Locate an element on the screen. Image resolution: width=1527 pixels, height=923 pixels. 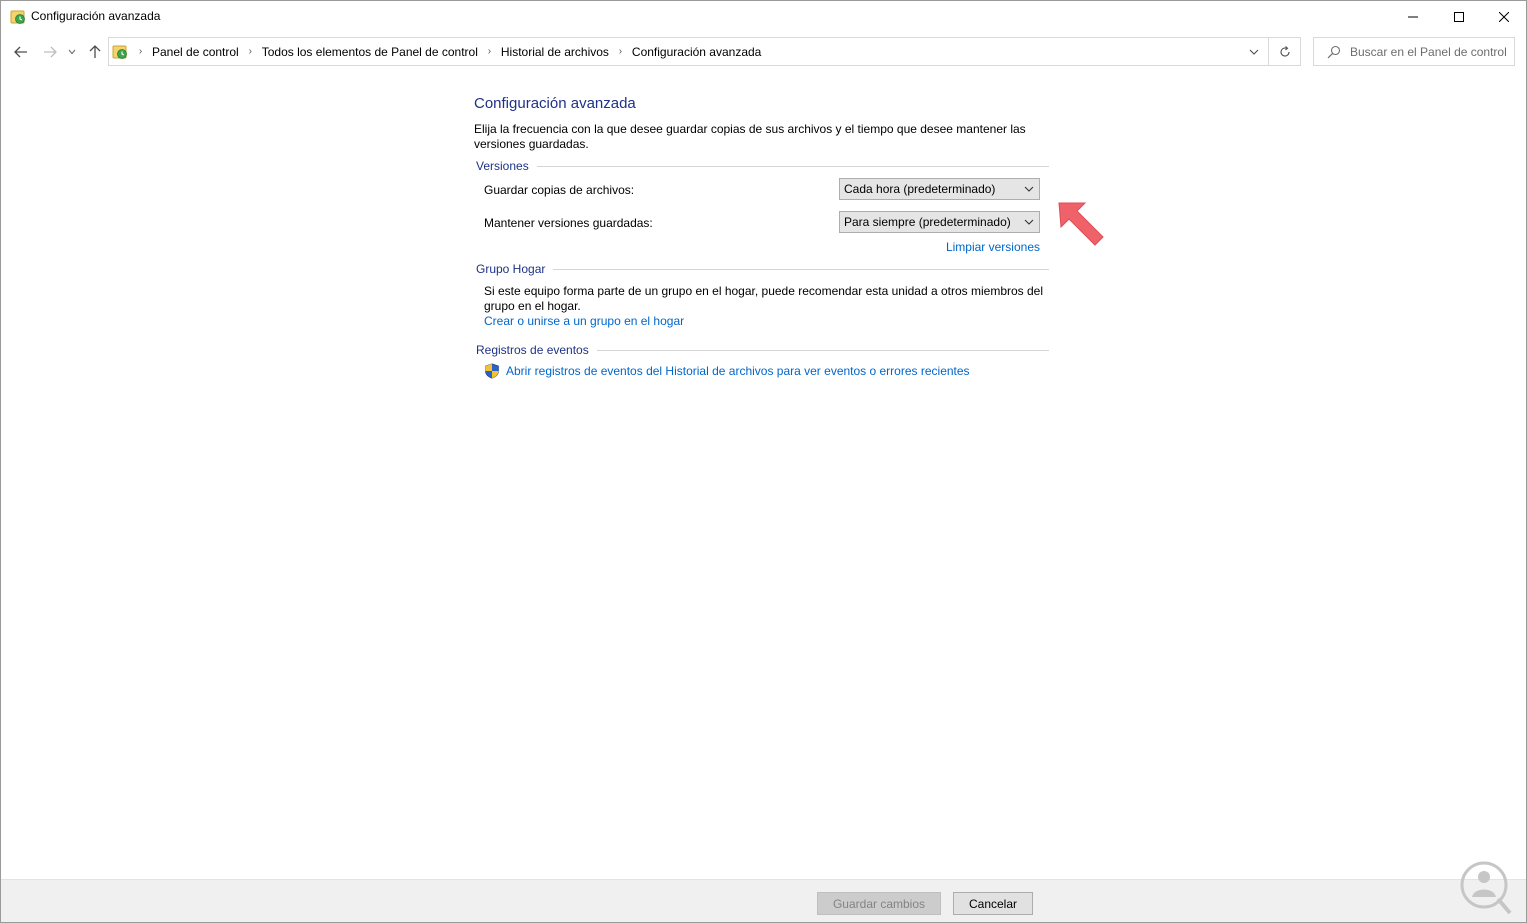
forward-button is located at coordinates (50, 52).